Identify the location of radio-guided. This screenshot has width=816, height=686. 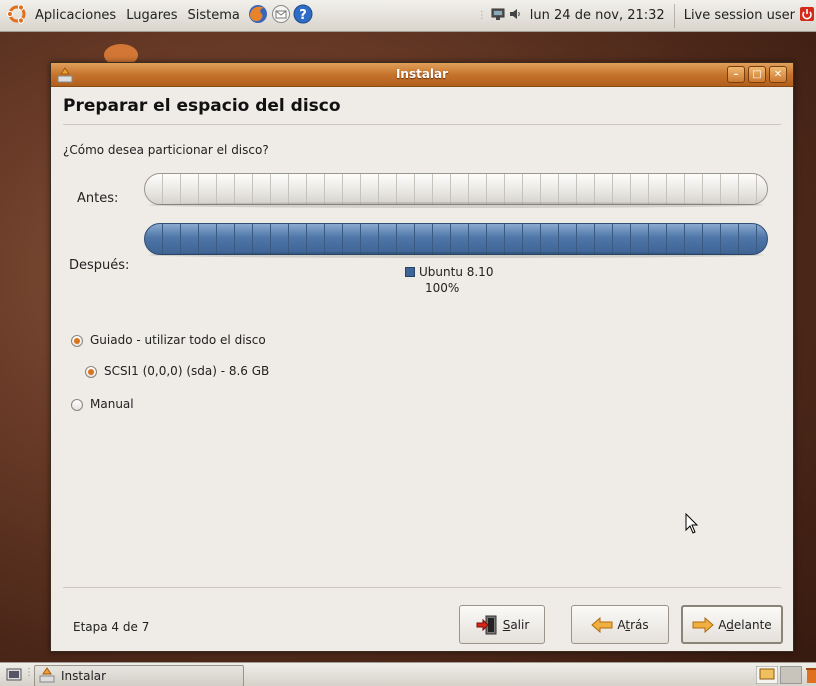
(77, 341).